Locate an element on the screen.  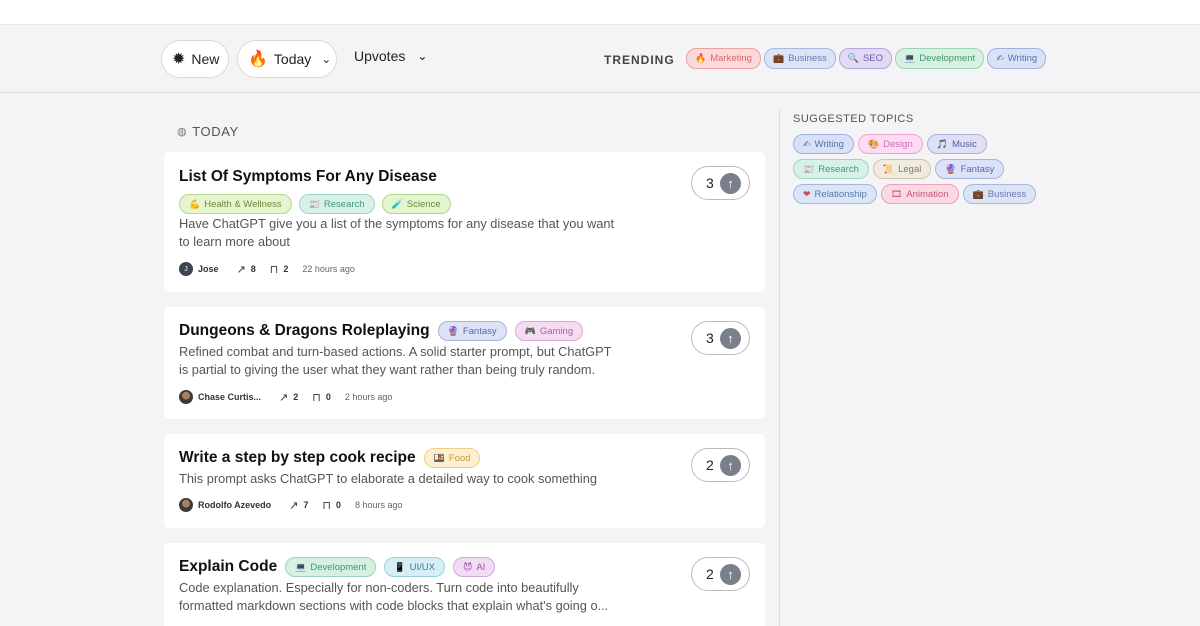
trending-tag-development: 💻 Development is located at coordinates (940, 58).